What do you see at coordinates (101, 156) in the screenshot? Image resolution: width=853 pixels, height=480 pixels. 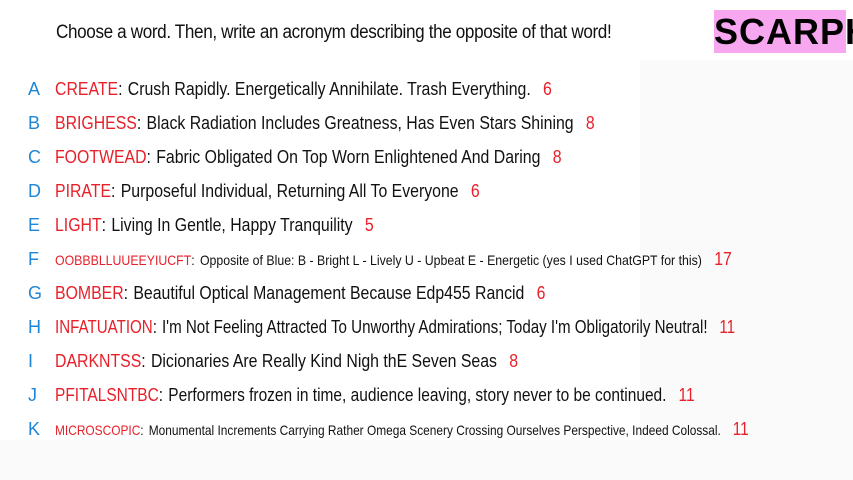 I see `item-word: FOOTWEAD` at bounding box center [101, 156].